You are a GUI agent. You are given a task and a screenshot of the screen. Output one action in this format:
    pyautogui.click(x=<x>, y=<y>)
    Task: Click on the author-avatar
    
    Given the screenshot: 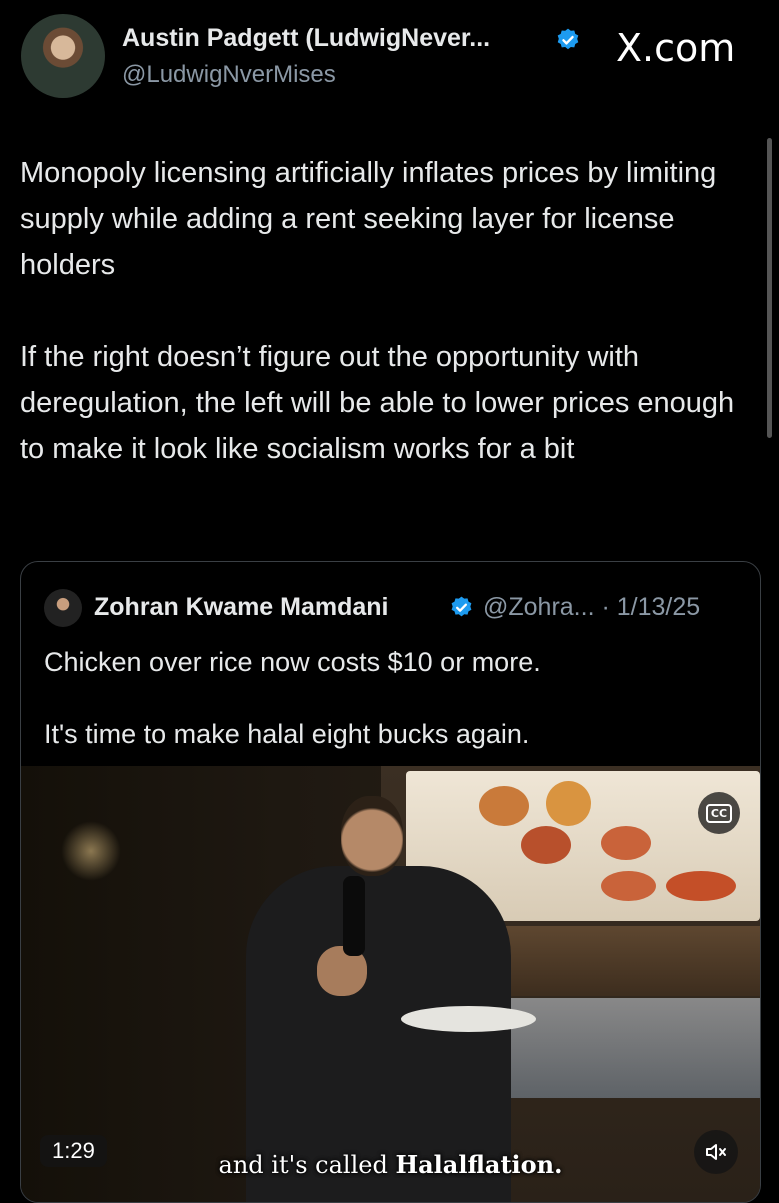 What is the action you would take?
    pyautogui.click(x=63, y=56)
    